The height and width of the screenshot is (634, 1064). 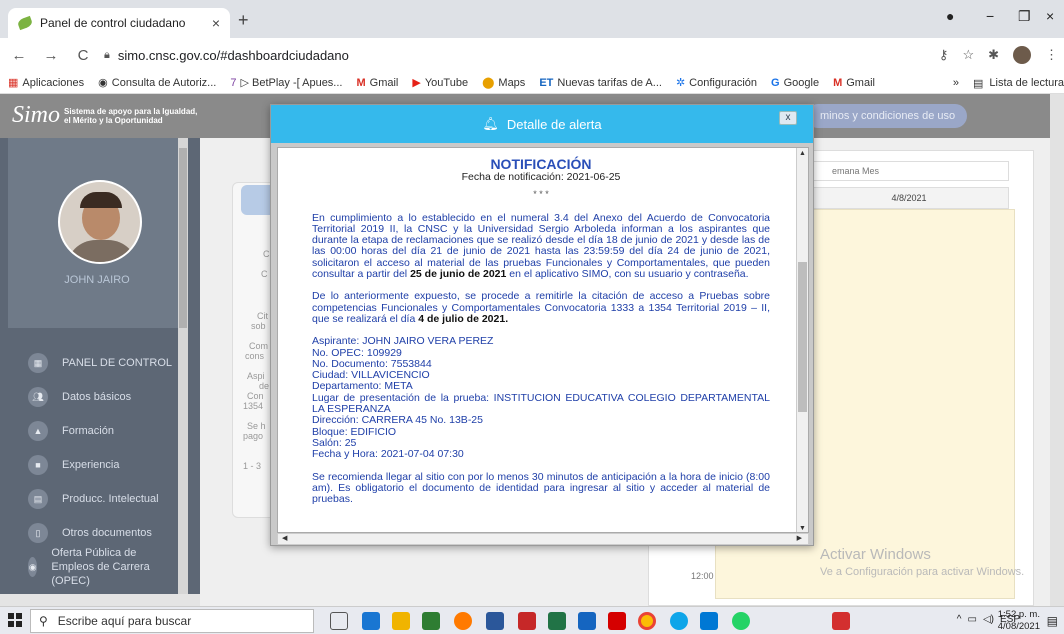 What do you see at coordinates (100, 222) in the screenshot?
I see `avatar` at bounding box center [100, 222].